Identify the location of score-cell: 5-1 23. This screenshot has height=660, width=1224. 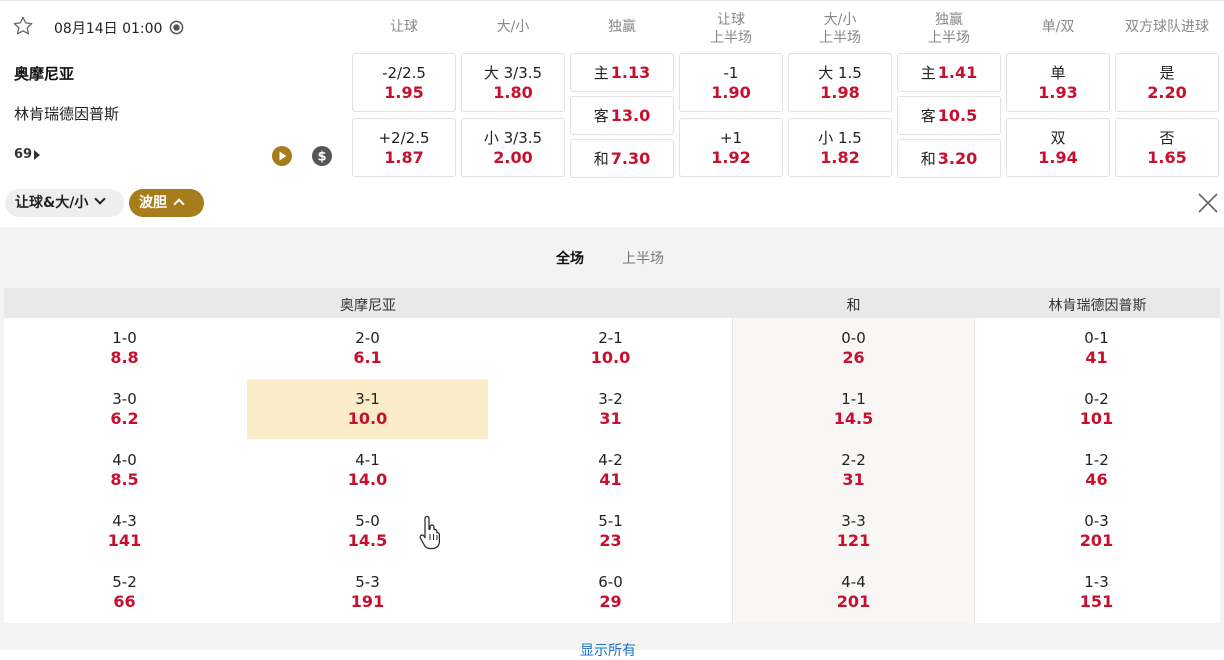
(610, 531).